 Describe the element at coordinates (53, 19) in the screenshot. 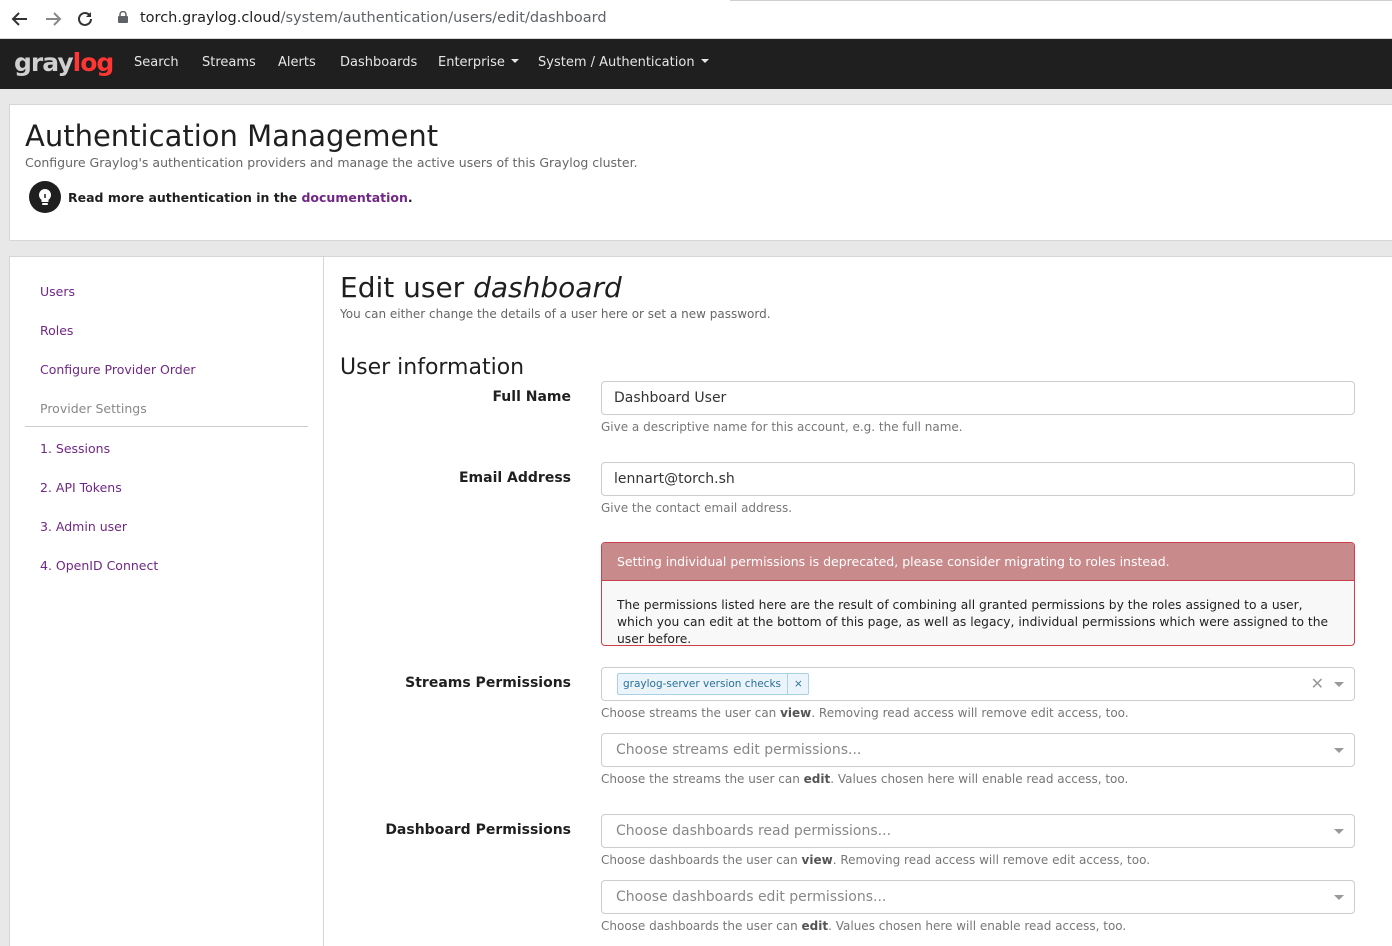

I see `forward-arrow-icon` at that location.